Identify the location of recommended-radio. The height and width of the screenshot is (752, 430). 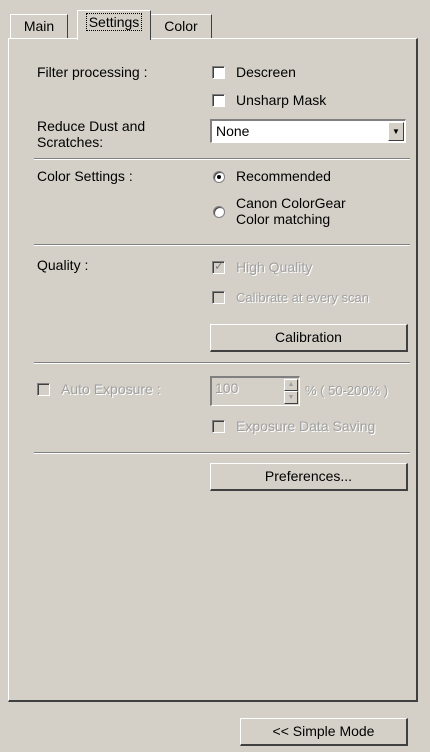
(219, 177).